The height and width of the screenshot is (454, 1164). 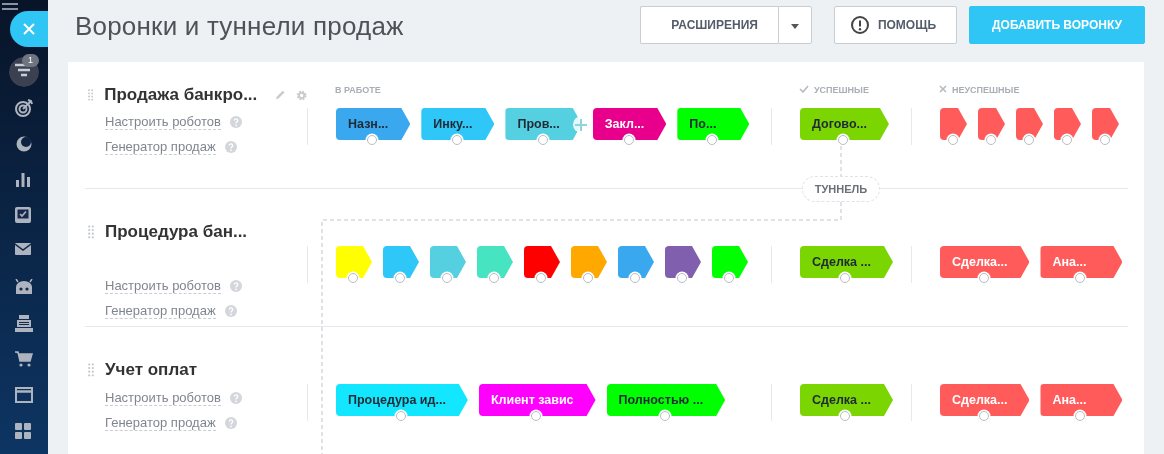 I want to click on caret-icon, so click(x=794, y=26).